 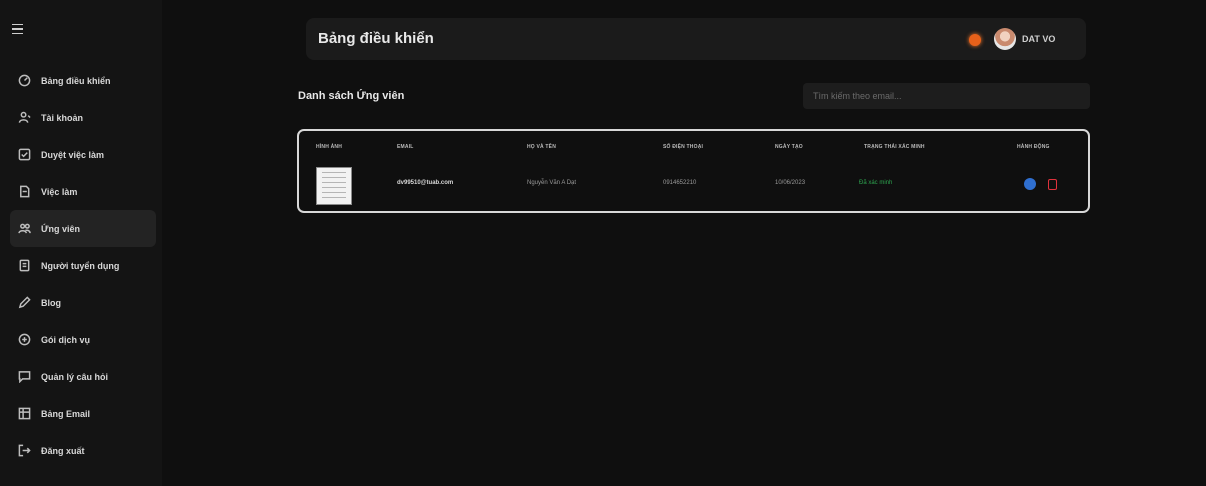 What do you see at coordinates (1005, 39) in the screenshot?
I see `avatar` at bounding box center [1005, 39].